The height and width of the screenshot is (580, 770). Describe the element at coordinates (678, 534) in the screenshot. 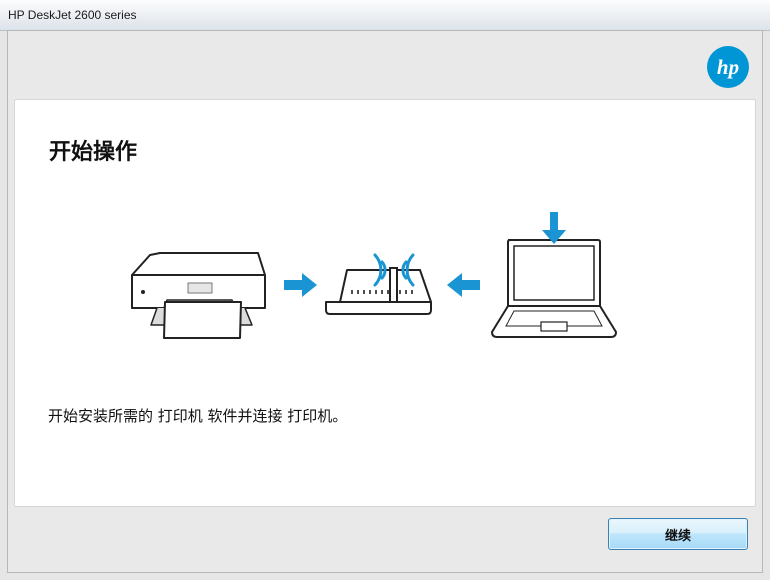

I see `continue-button: 继续` at that location.